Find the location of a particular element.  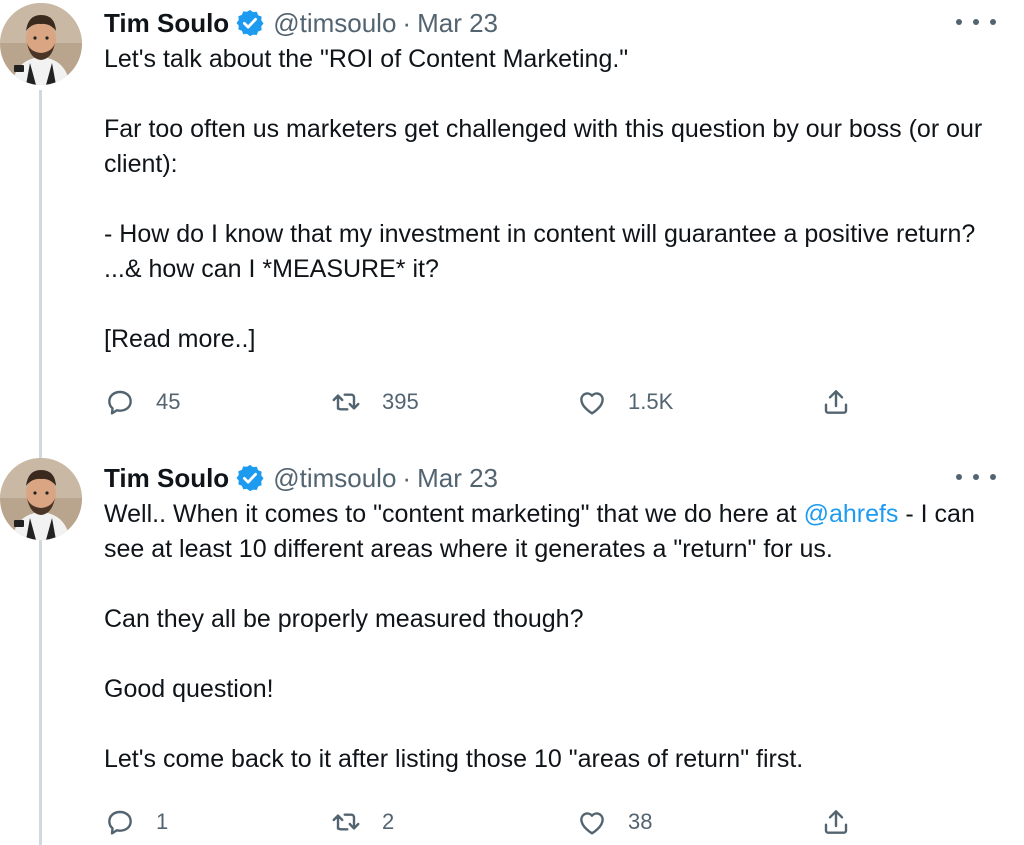

read-more-text: [Read more..] is located at coordinates (180, 339).